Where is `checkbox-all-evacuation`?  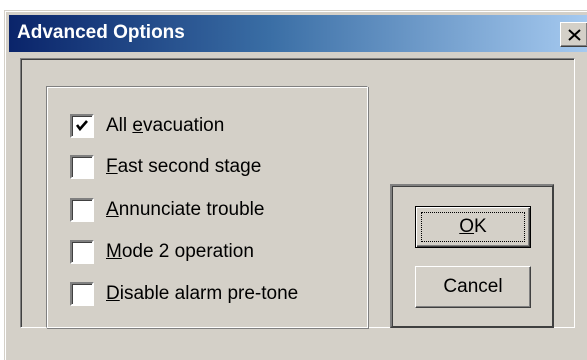 checkbox-all-evacuation is located at coordinates (82, 126).